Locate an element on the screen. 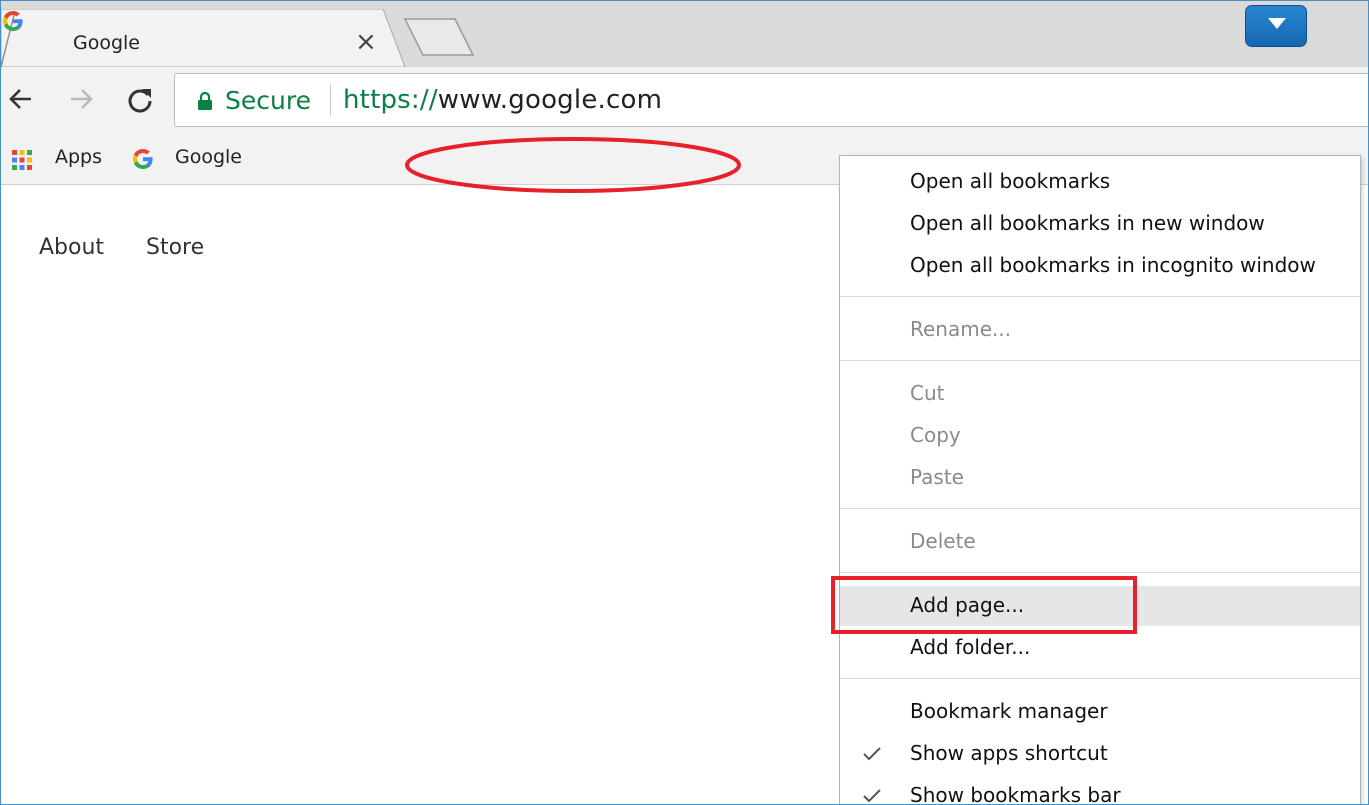  omnibox-separator is located at coordinates (330, 100).